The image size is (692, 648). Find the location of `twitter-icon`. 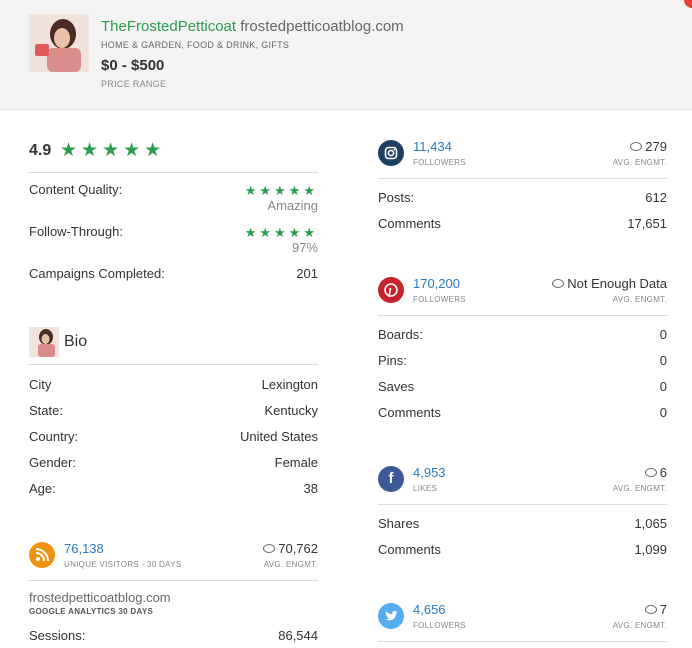

twitter-icon is located at coordinates (391, 616).